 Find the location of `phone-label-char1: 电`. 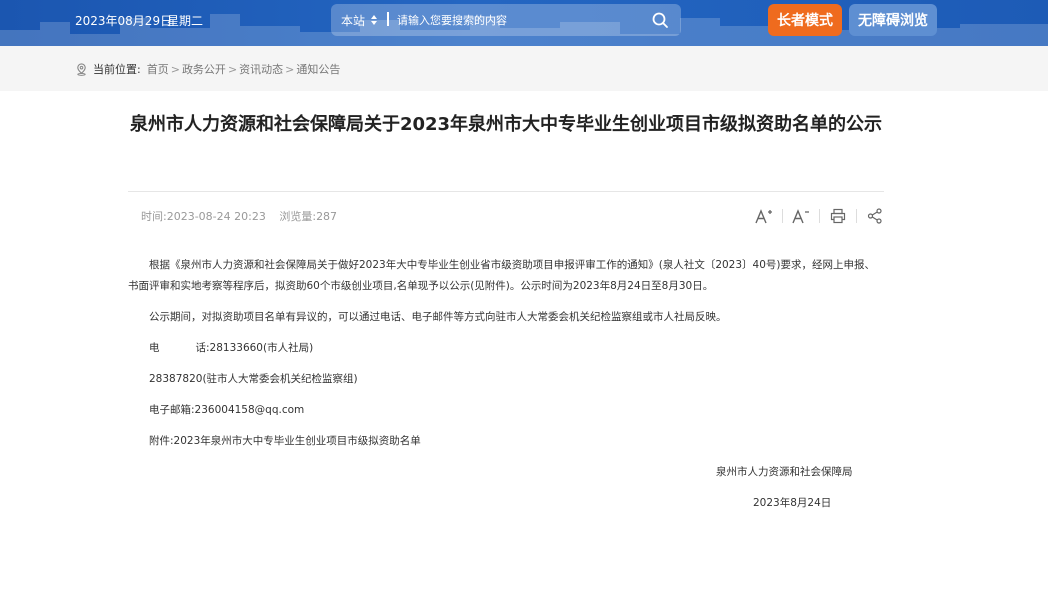

phone-label-char1: 电 is located at coordinates (154, 348).